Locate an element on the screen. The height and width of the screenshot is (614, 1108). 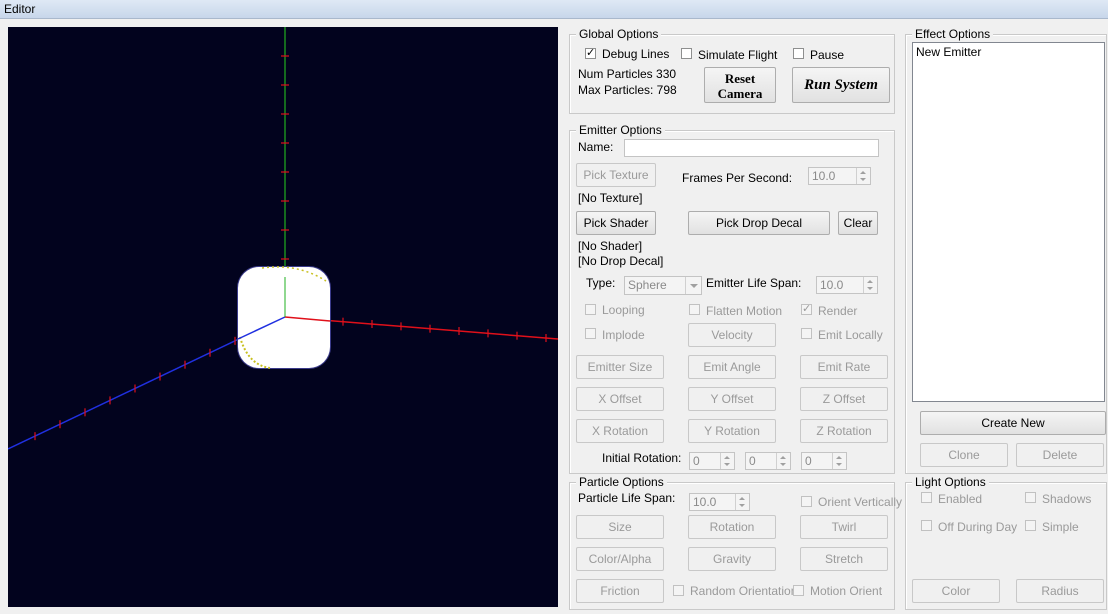
color-button: Color is located at coordinates (956, 591).